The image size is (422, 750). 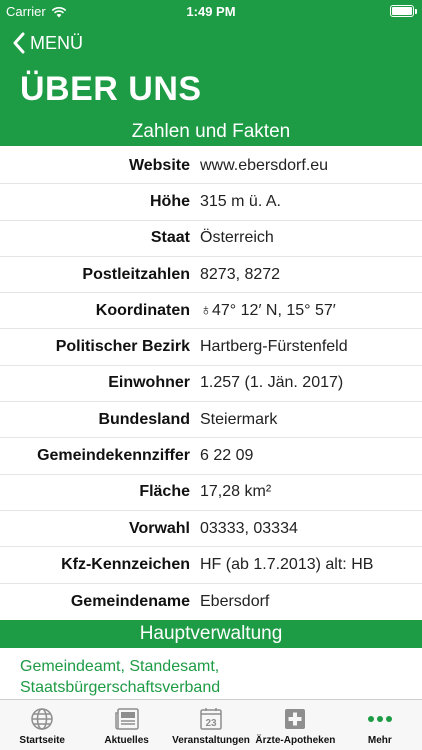 I want to click on fact-value: HF (ab 1.7.2013) alt: HB, so click(x=287, y=564).